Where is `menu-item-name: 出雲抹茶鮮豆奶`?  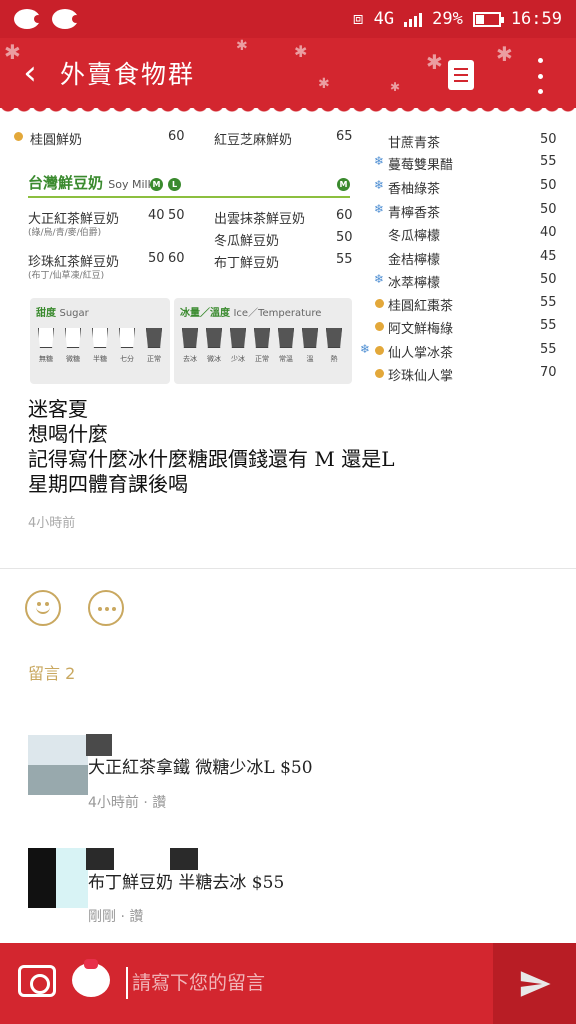
menu-item-name: 出雲抹茶鮮豆奶 is located at coordinates (260, 219).